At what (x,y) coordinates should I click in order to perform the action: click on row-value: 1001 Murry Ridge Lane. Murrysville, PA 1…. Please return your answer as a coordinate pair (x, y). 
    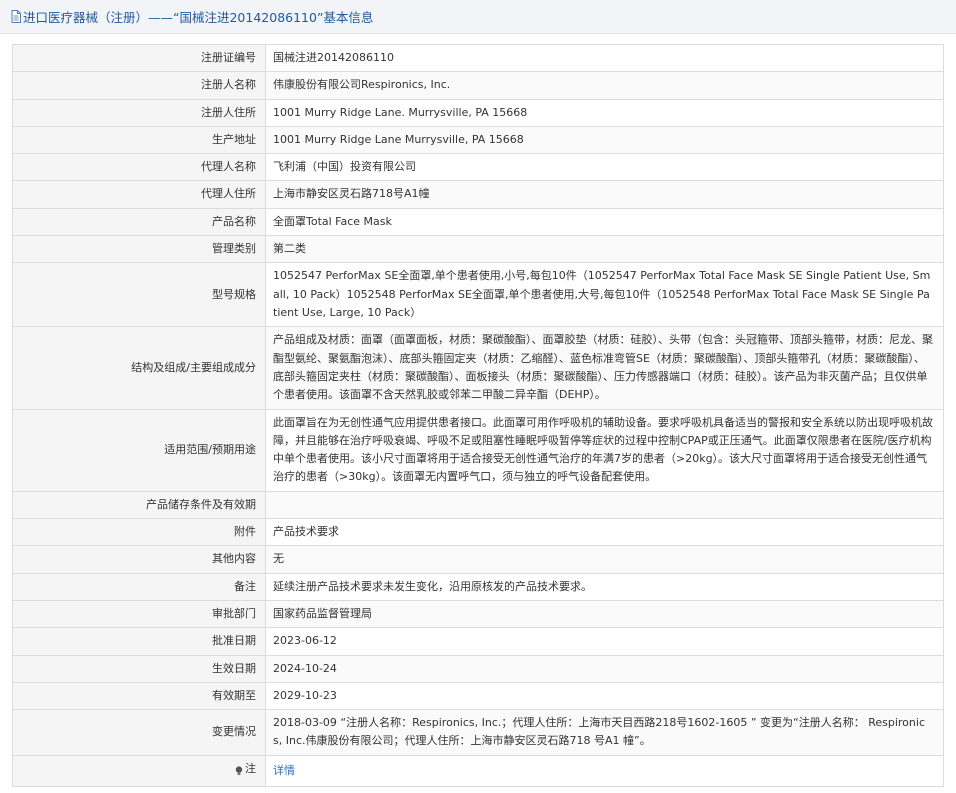
    Looking at the image, I should click on (604, 112).